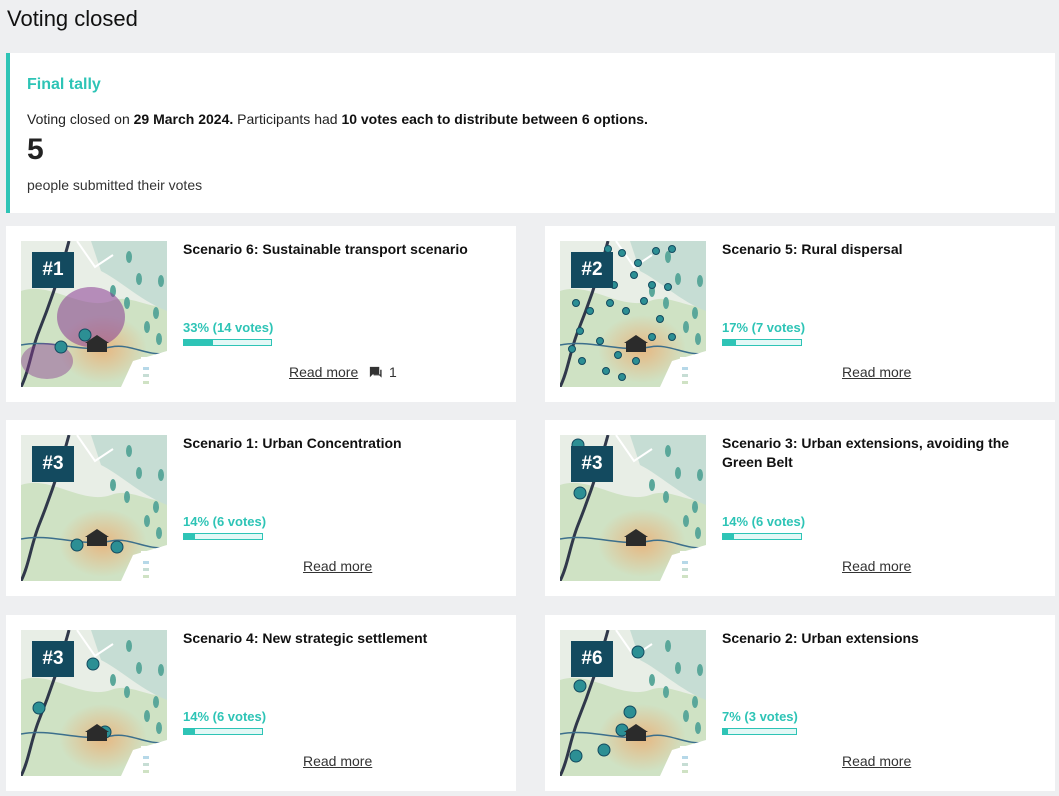  I want to click on tally-title: Final tally, so click(64, 84).